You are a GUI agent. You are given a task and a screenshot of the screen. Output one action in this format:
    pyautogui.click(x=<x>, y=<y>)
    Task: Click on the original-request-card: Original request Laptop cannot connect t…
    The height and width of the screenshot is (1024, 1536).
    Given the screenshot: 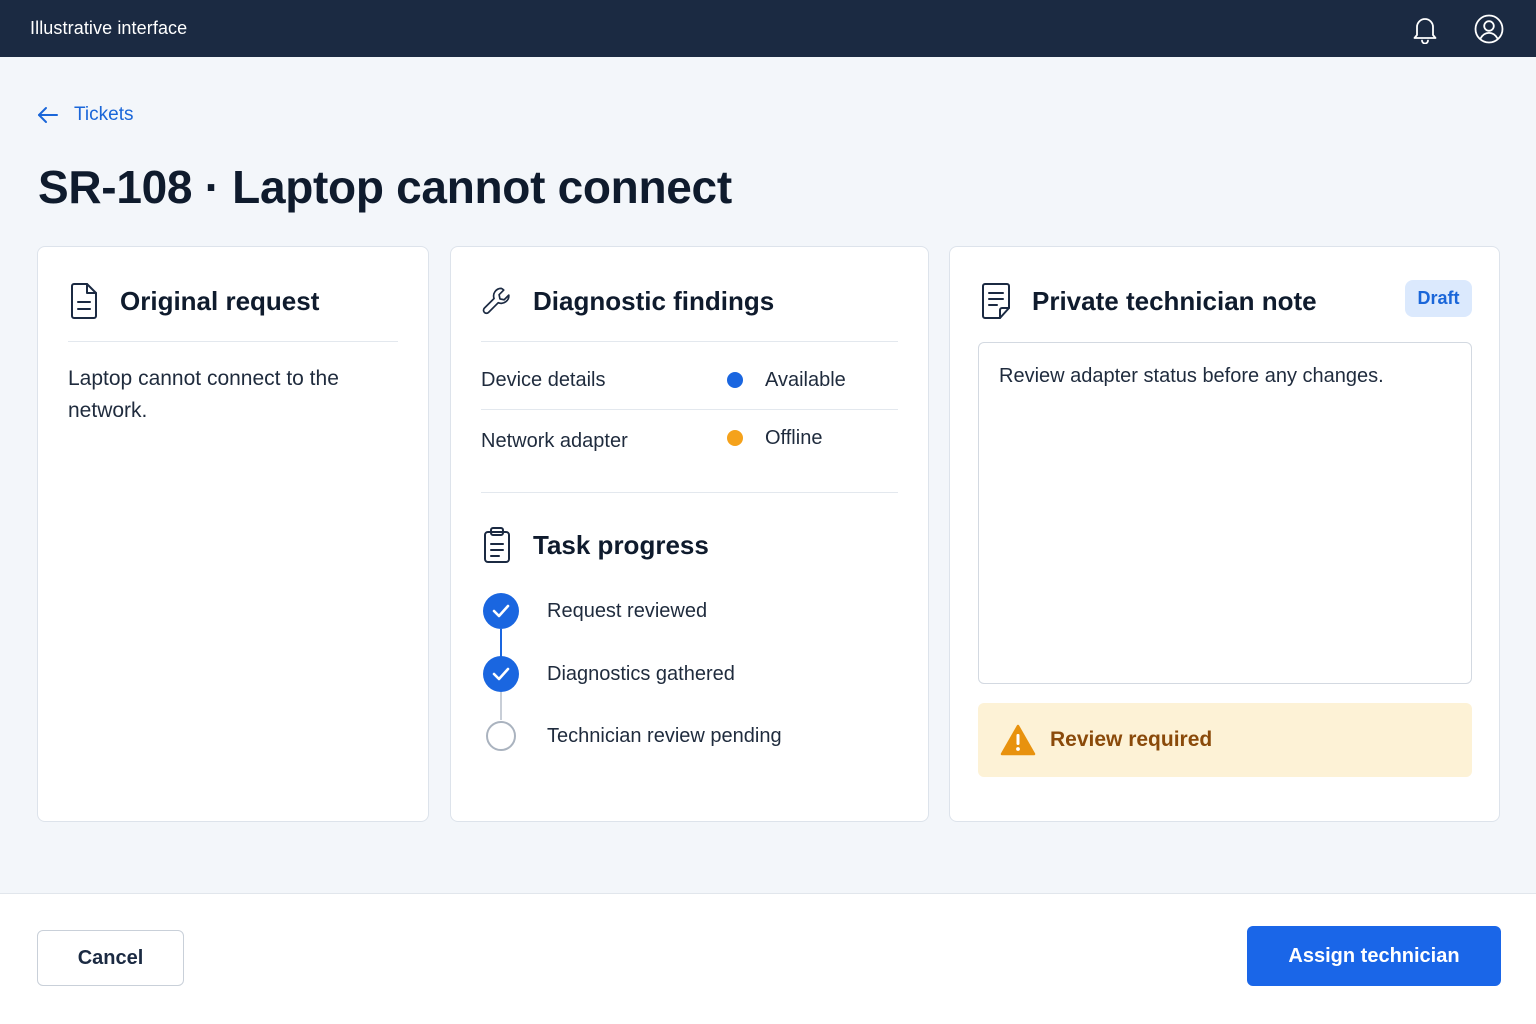 What is the action you would take?
    pyautogui.click(x=233, y=534)
    